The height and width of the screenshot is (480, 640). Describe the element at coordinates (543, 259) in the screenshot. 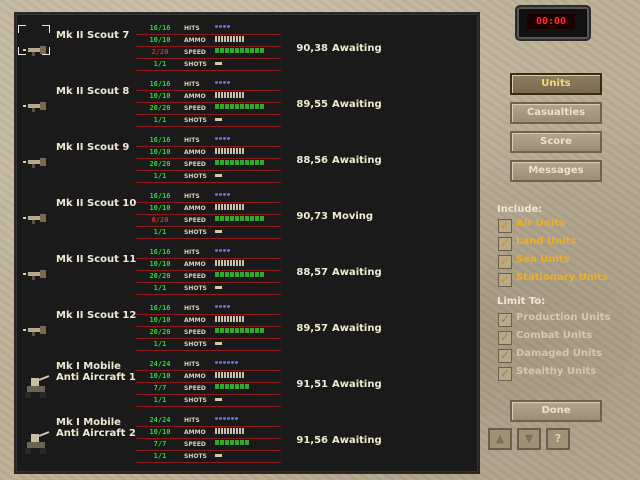

I see `sea-units-label: Sea Units` at that location.